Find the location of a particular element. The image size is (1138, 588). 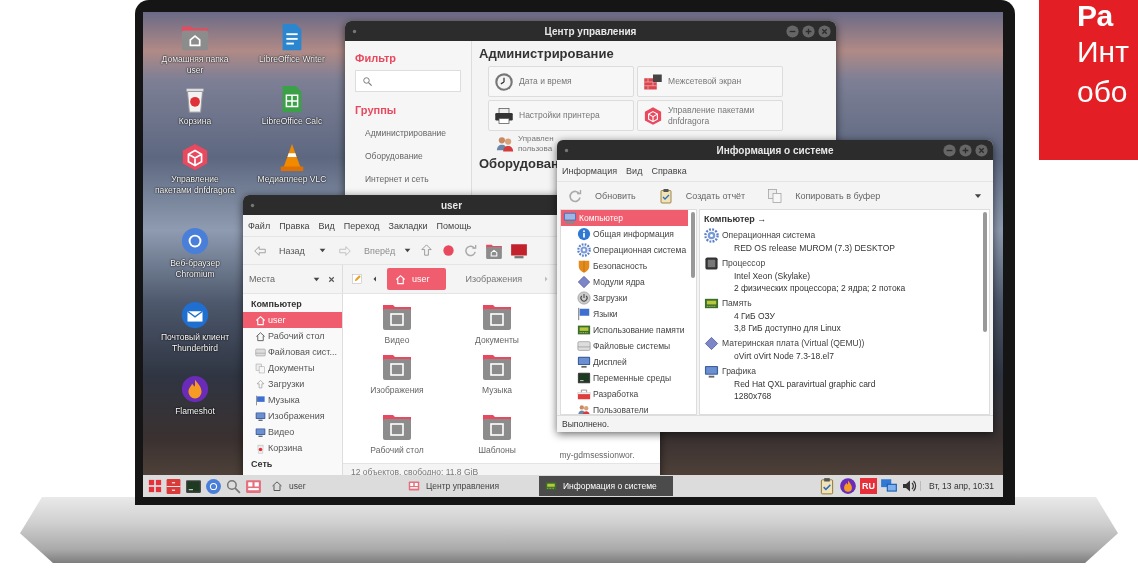

tree-item: Дисплей is located at coordinates (624, 362).